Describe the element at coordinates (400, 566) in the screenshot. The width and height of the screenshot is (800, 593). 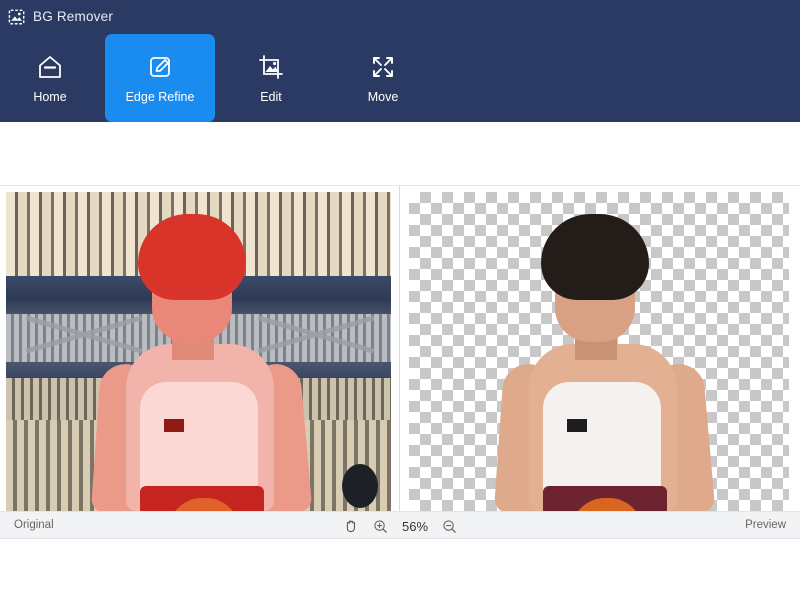
I see `bottom-action-bar: New Image Download` at that location.